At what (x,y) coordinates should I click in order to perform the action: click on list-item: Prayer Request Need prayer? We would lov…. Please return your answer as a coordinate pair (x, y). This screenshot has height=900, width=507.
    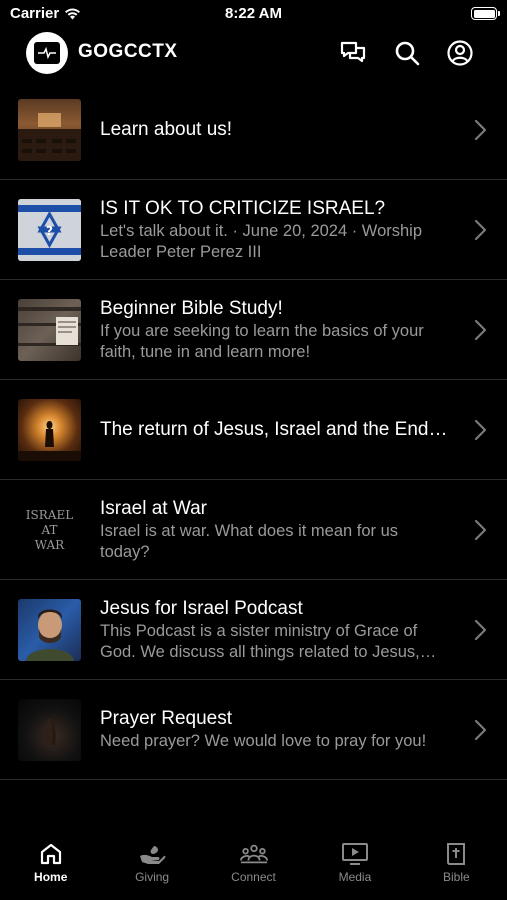
    Looking at the image, I should click on (253, 730).